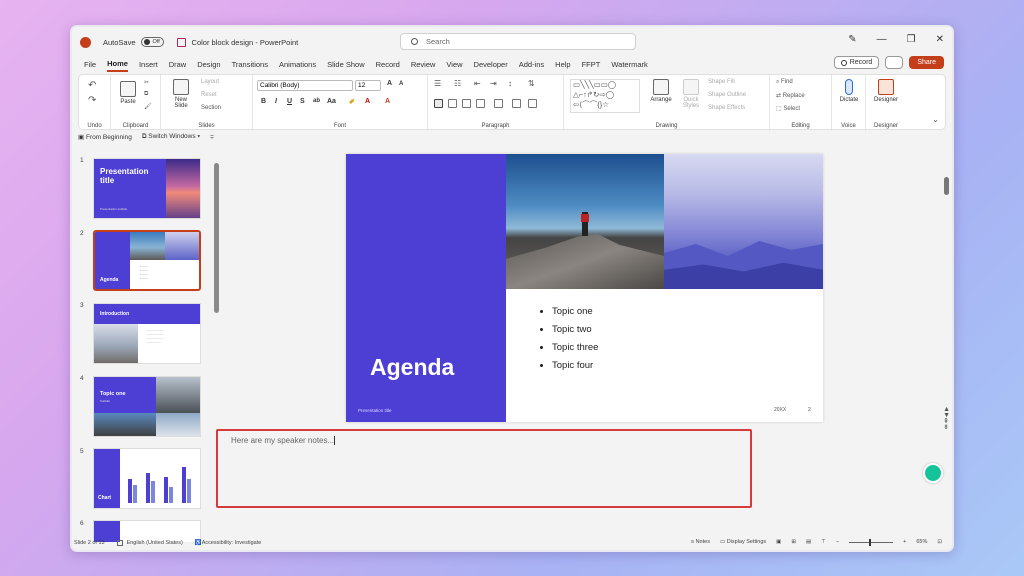  I want to click on replace-button: ⇄ Replace, so click(790, 95).